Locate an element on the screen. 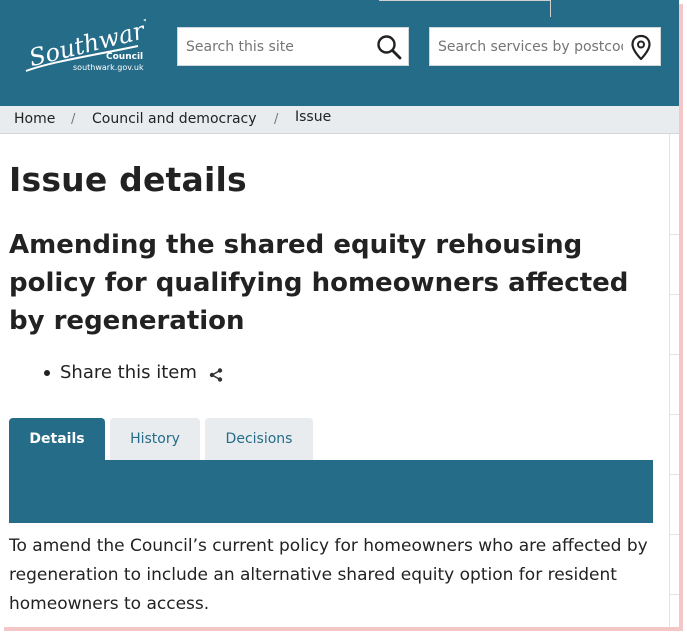 This screenshot has height=635, width=687. share-label: Share this item is located at coordinates (128, 372).